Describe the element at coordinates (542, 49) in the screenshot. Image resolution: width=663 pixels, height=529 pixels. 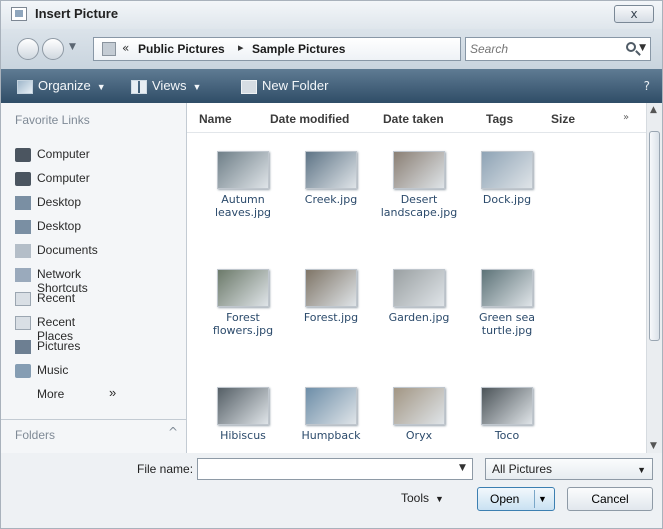
I see `search-input` at that location.